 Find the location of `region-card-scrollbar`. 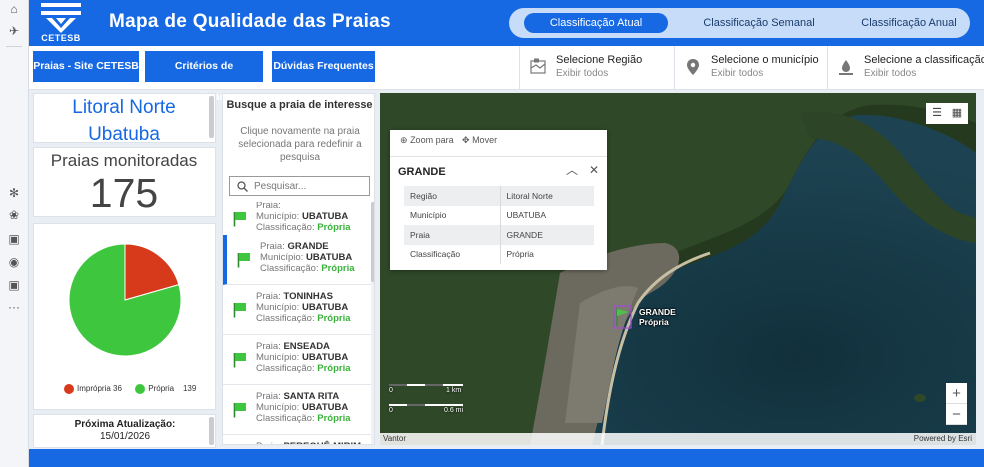

region-card-scrollbar is located at coordinates (211, 117).